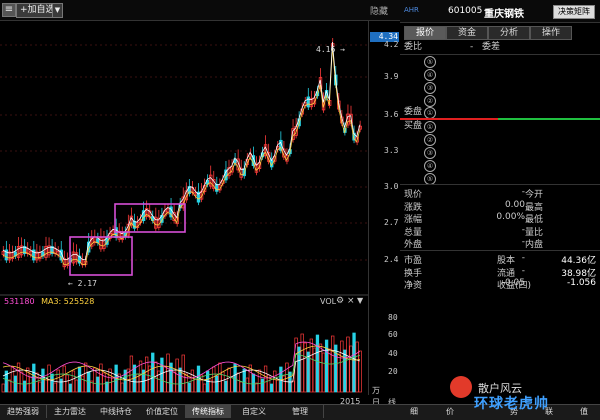  Describe the element at coordinates (19, 301) in the screenshot. I see `volume-value: 531180` at that location.